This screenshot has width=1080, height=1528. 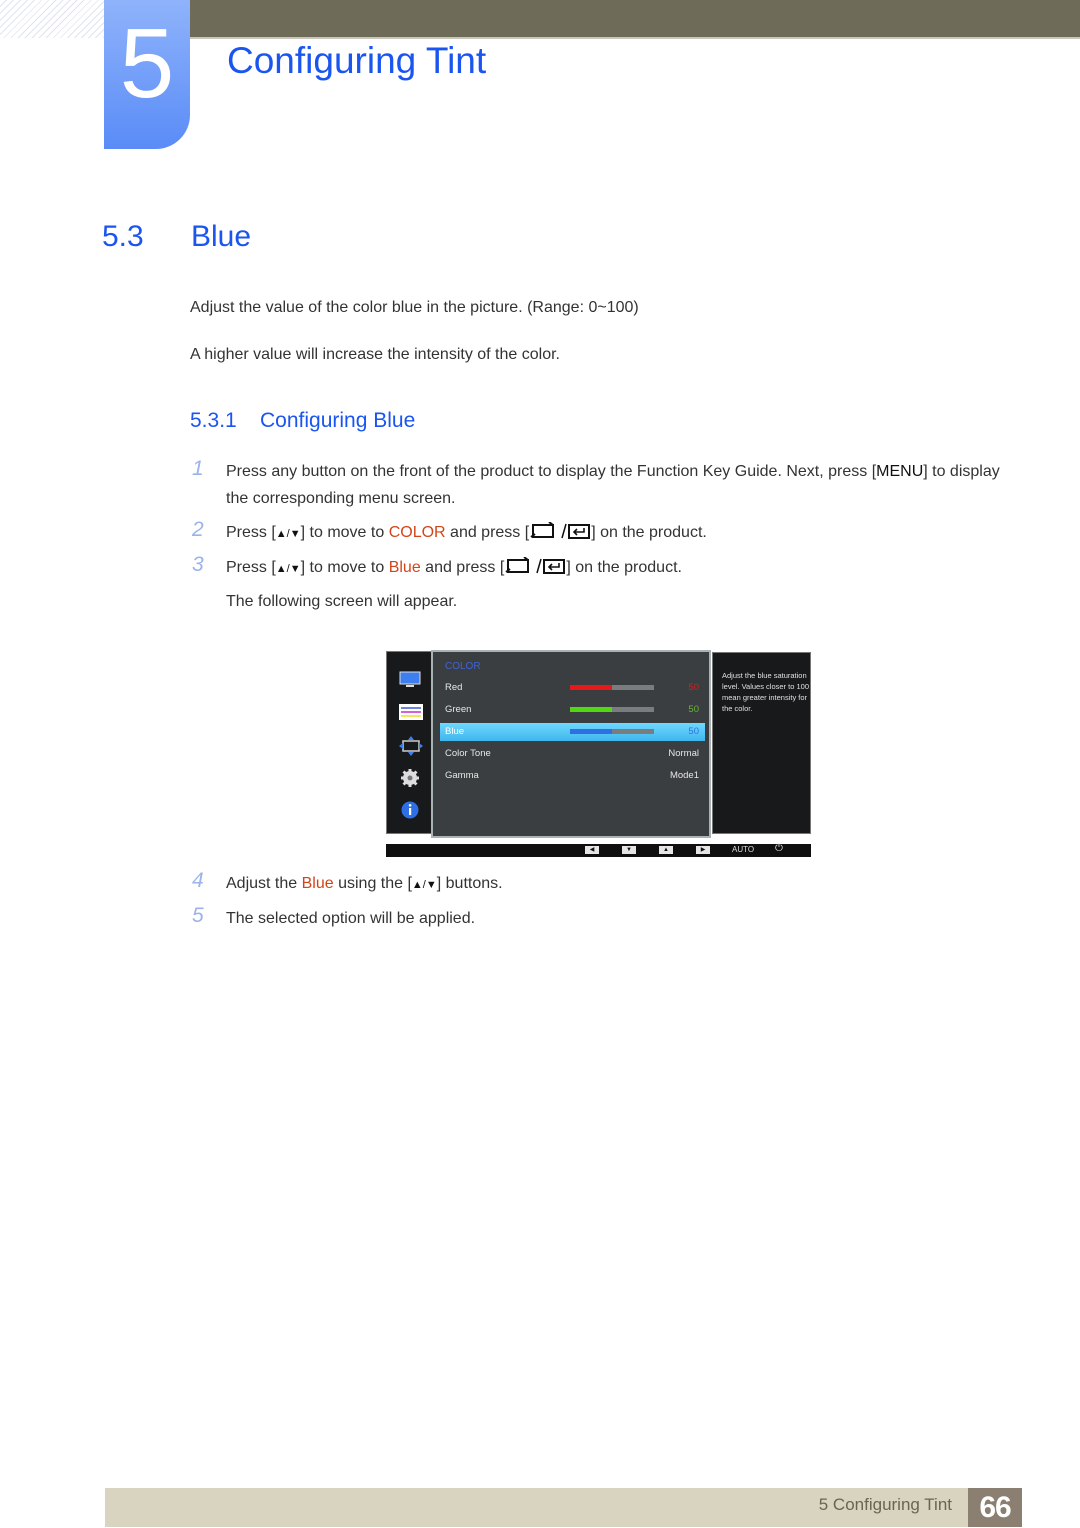 What do you see at coordinates (351, 918) in the screenshot?
I see `step-text: The selected option will be applied.` at bounding box center [351, 918].